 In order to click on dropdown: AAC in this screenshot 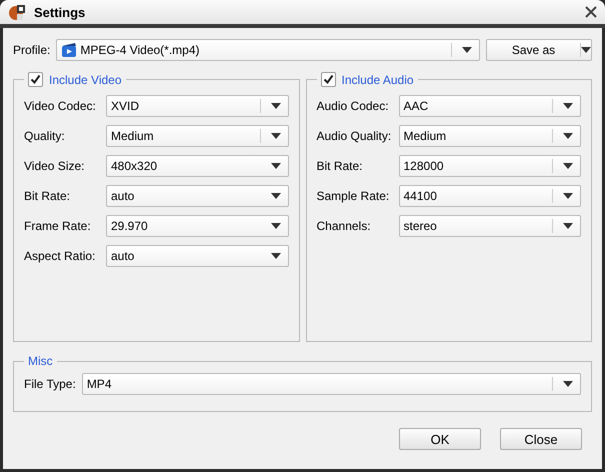, I will do `click(489, 106)`.